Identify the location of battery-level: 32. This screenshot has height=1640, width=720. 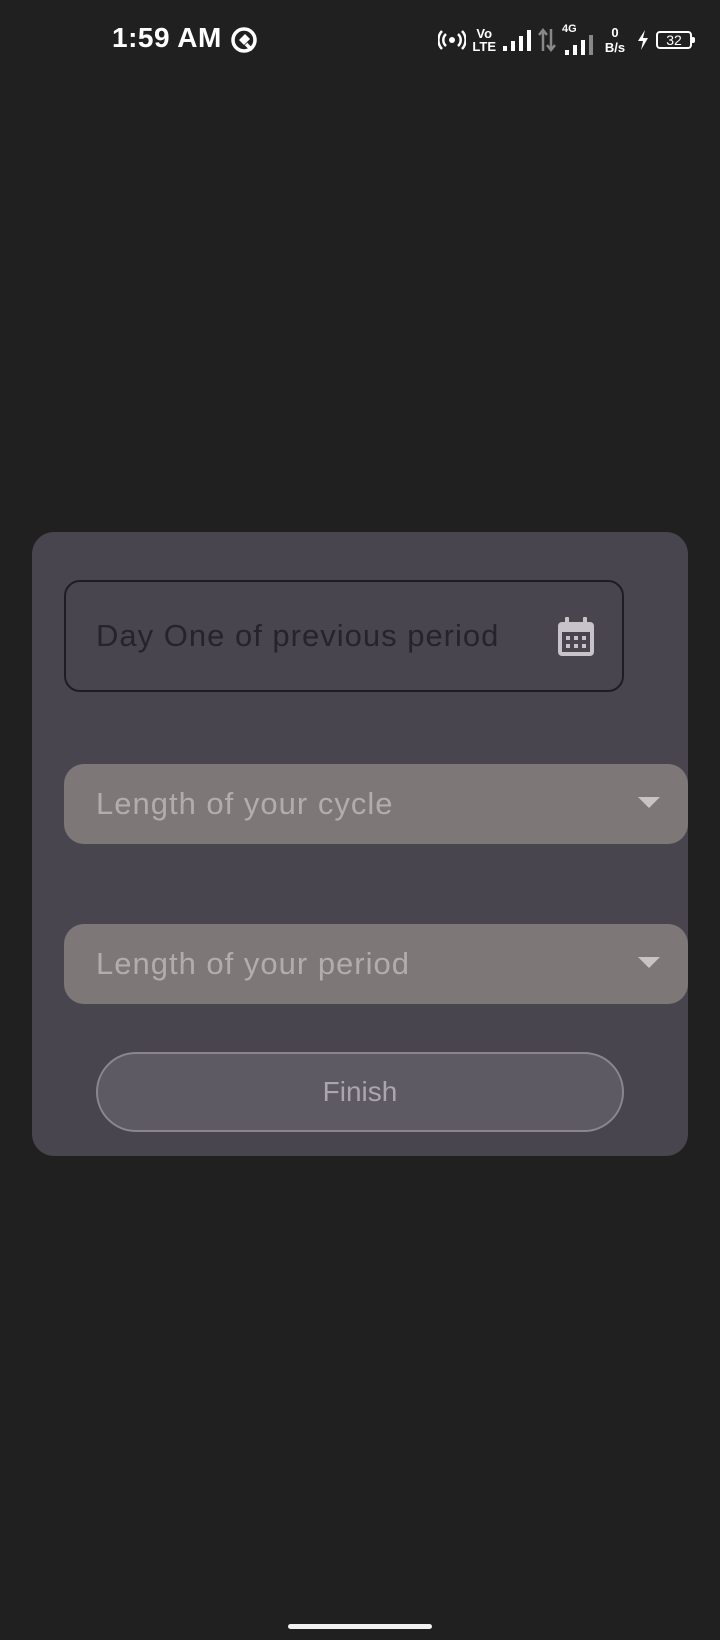
(674, 40).